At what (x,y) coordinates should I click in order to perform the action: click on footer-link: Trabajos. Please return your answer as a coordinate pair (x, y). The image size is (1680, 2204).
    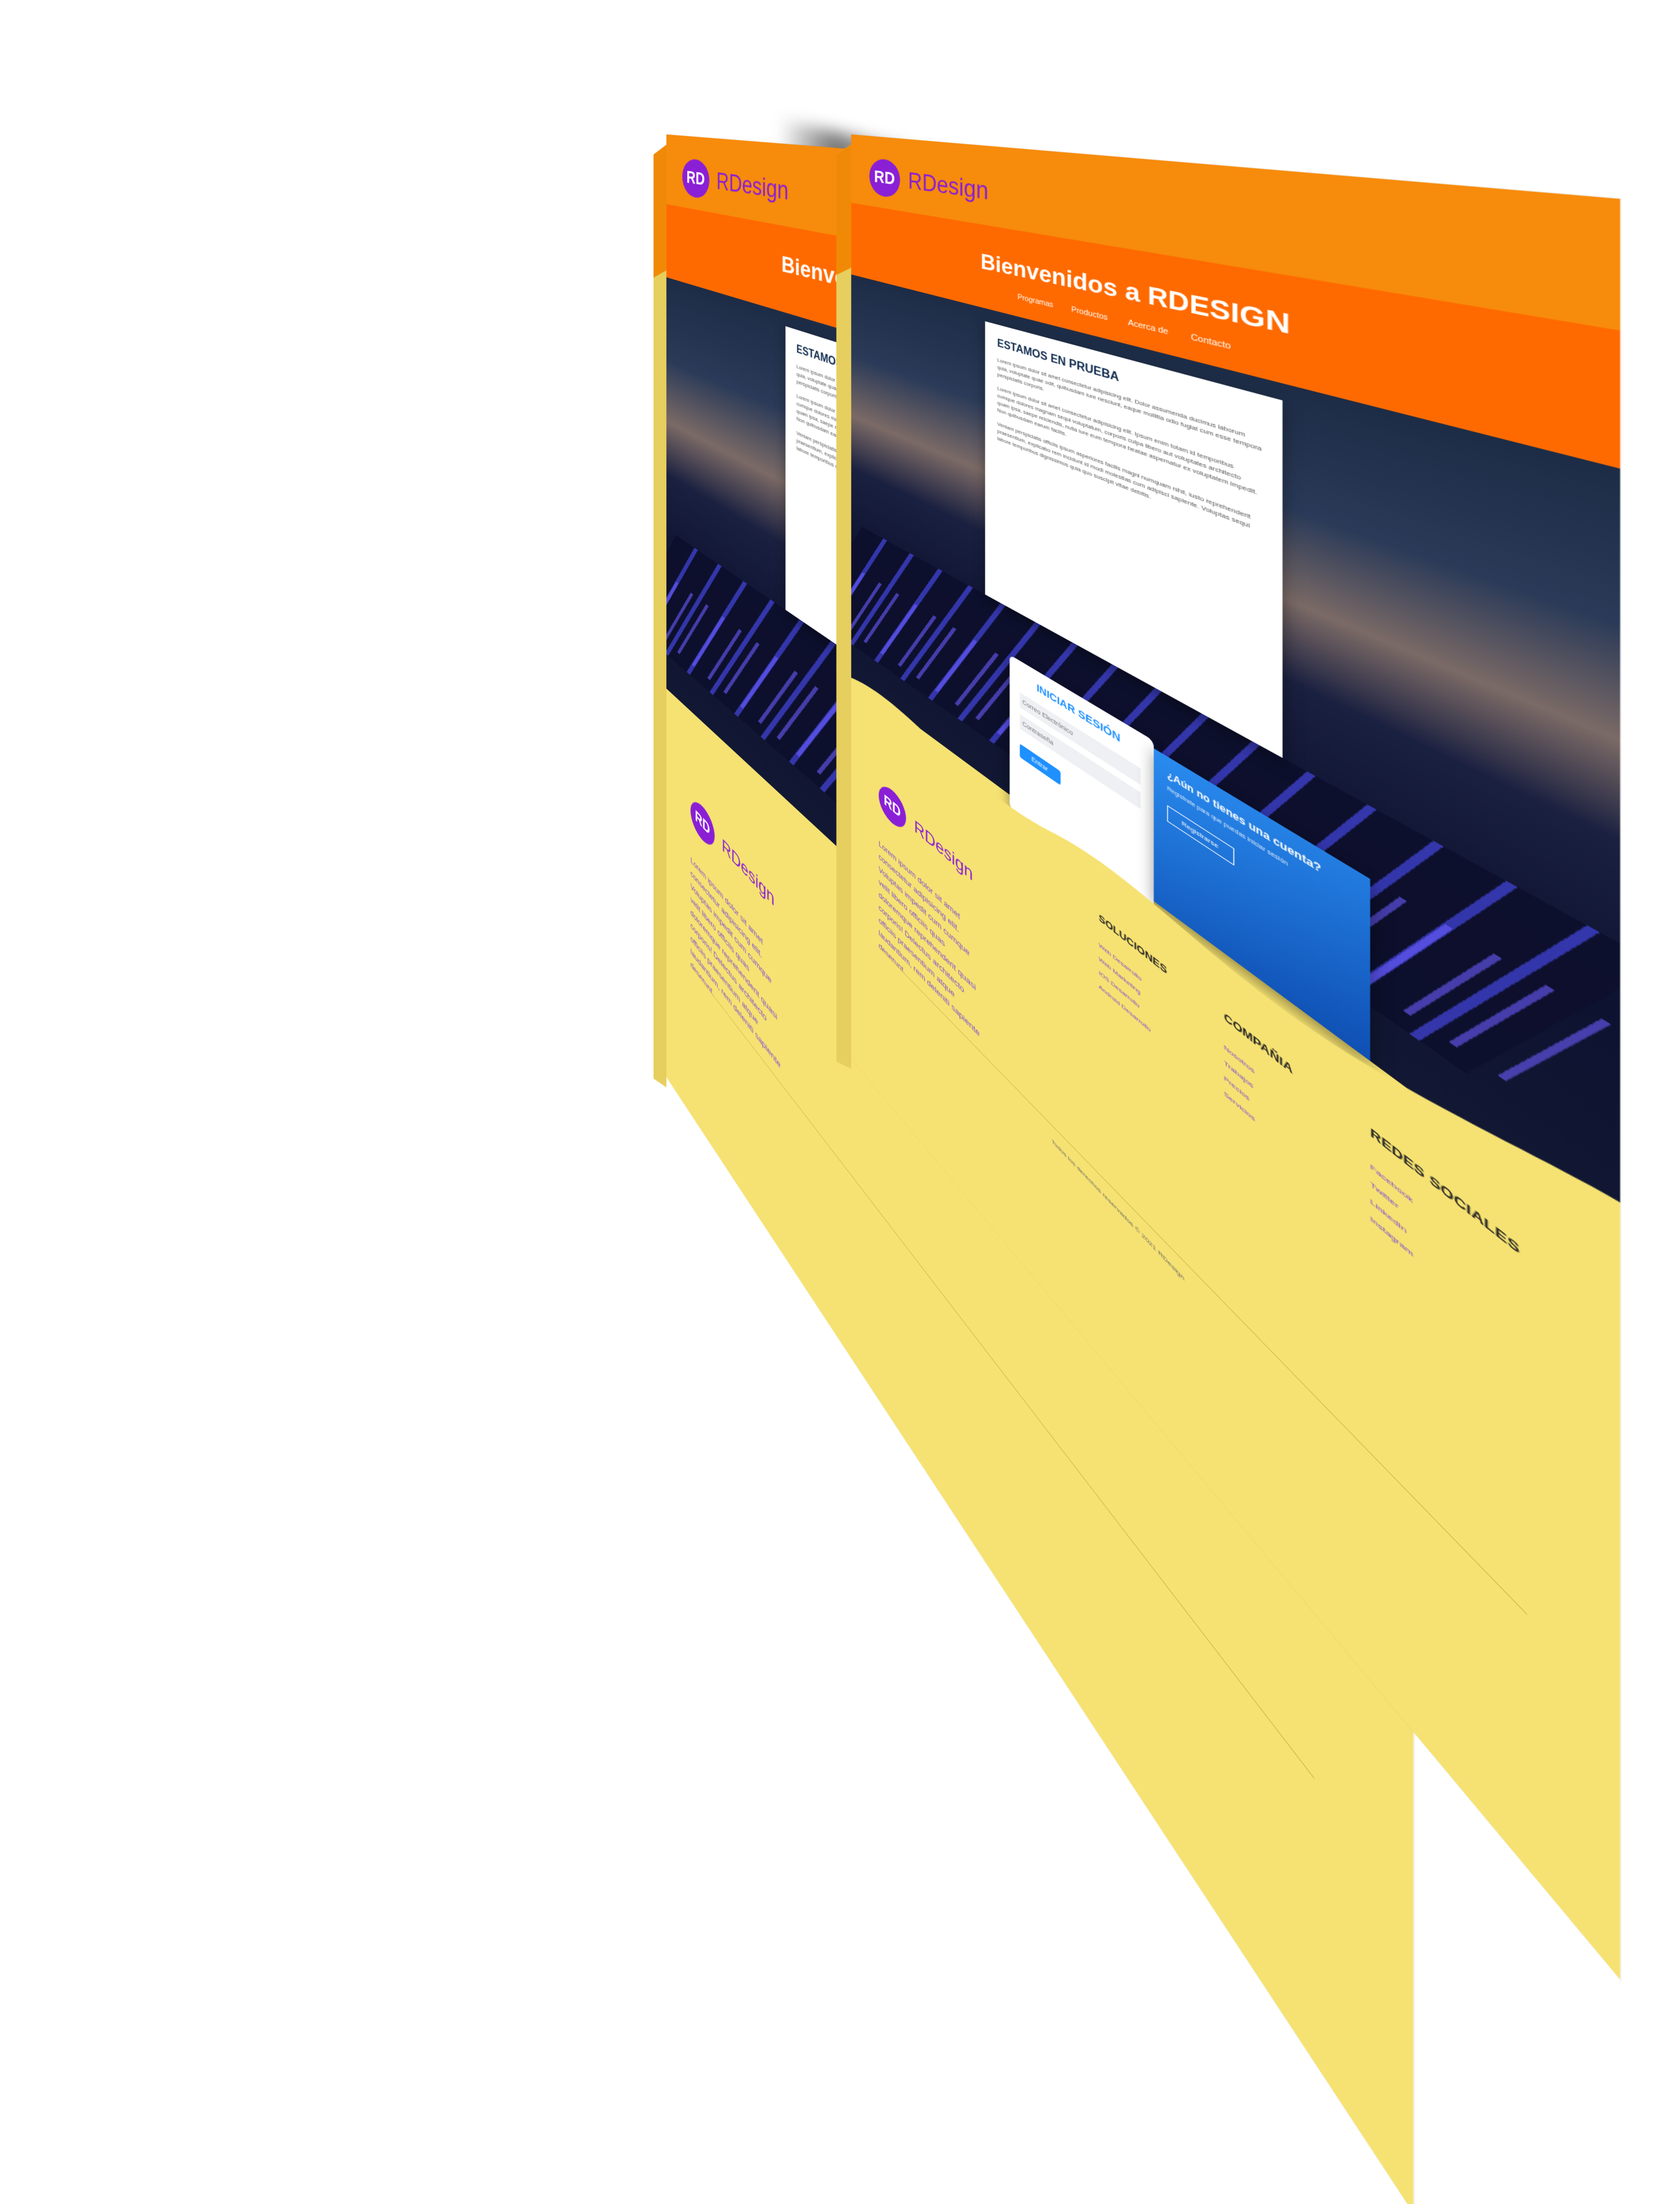
    Looking at the image, I should click on (1285, 1113).